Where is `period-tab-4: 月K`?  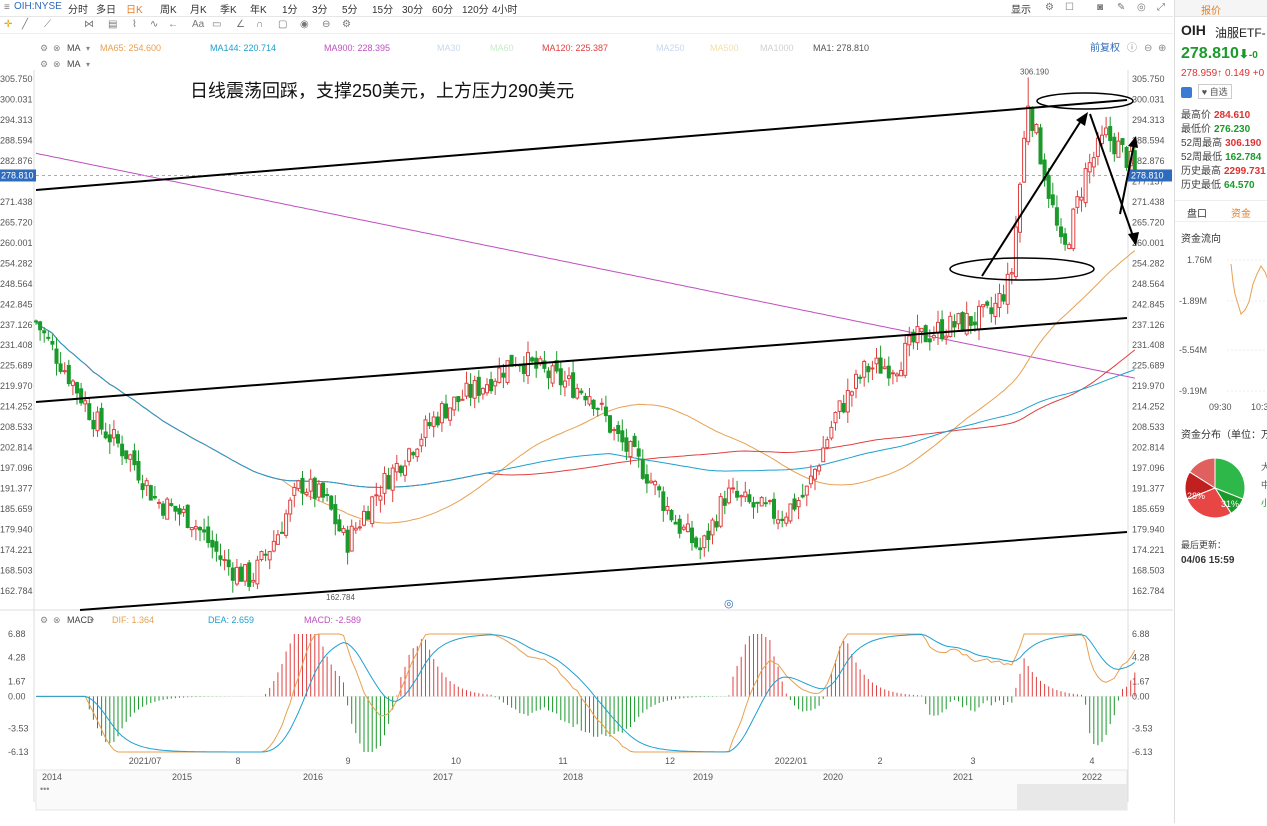 period-tab-4: 月K is located at coordinates (198, 8).